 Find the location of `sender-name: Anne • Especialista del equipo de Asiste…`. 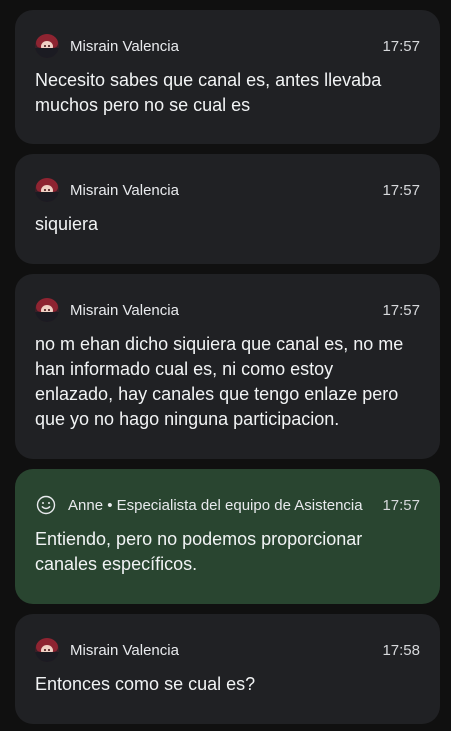

sender-name: Anne • Especialista del equipo de Asiste… is located at coordinates (215, 505).